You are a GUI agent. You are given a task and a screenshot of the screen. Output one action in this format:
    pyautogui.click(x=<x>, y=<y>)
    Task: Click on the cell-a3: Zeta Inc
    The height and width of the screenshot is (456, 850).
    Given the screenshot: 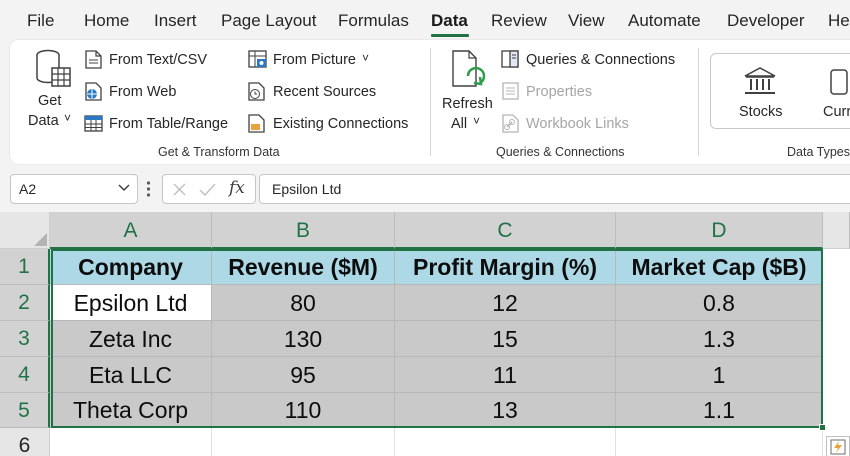 What is the action you would take?
    pyautogui.click(x=131, y=339)
    